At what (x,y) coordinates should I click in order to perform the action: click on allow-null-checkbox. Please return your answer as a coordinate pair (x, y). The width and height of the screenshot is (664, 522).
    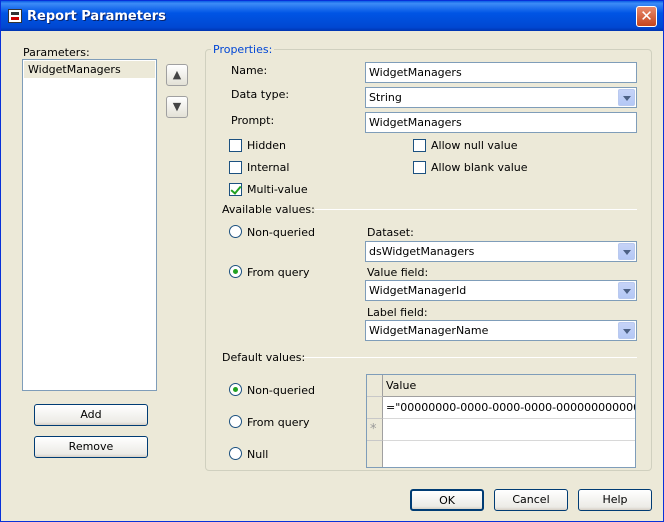
    Looking at the image, I should click on (419, 145).